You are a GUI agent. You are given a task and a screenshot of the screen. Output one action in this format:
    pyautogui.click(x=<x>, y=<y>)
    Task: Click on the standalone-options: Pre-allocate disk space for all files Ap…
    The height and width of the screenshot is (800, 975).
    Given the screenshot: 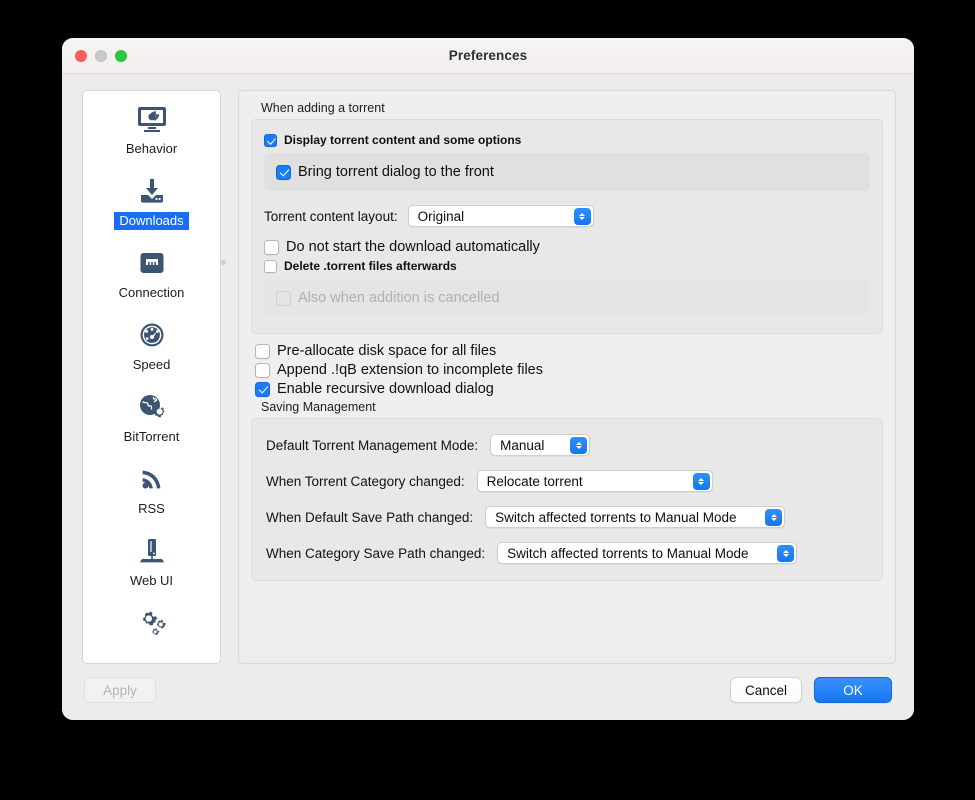 What is the action you would take?
    pyautogui.click(x=567, y=366)
    